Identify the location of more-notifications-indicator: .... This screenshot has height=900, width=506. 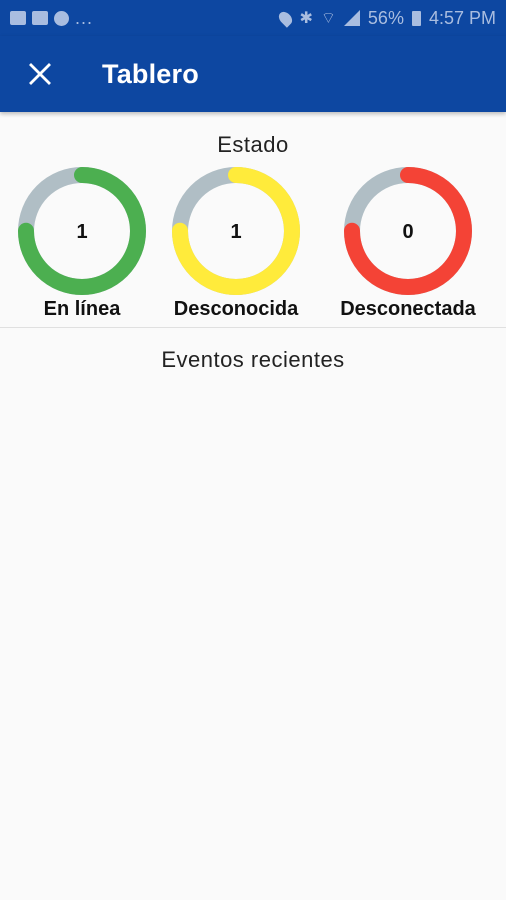
(84, 17).